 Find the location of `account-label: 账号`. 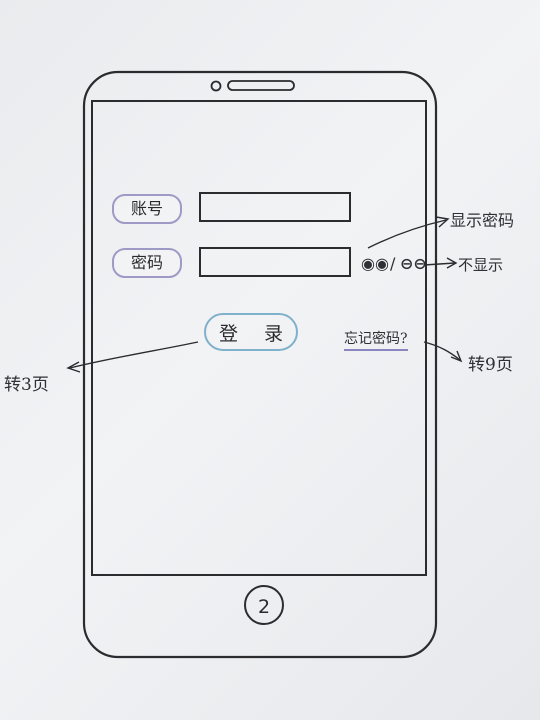

account-label: 账号 is located at coordinates (147, 209).